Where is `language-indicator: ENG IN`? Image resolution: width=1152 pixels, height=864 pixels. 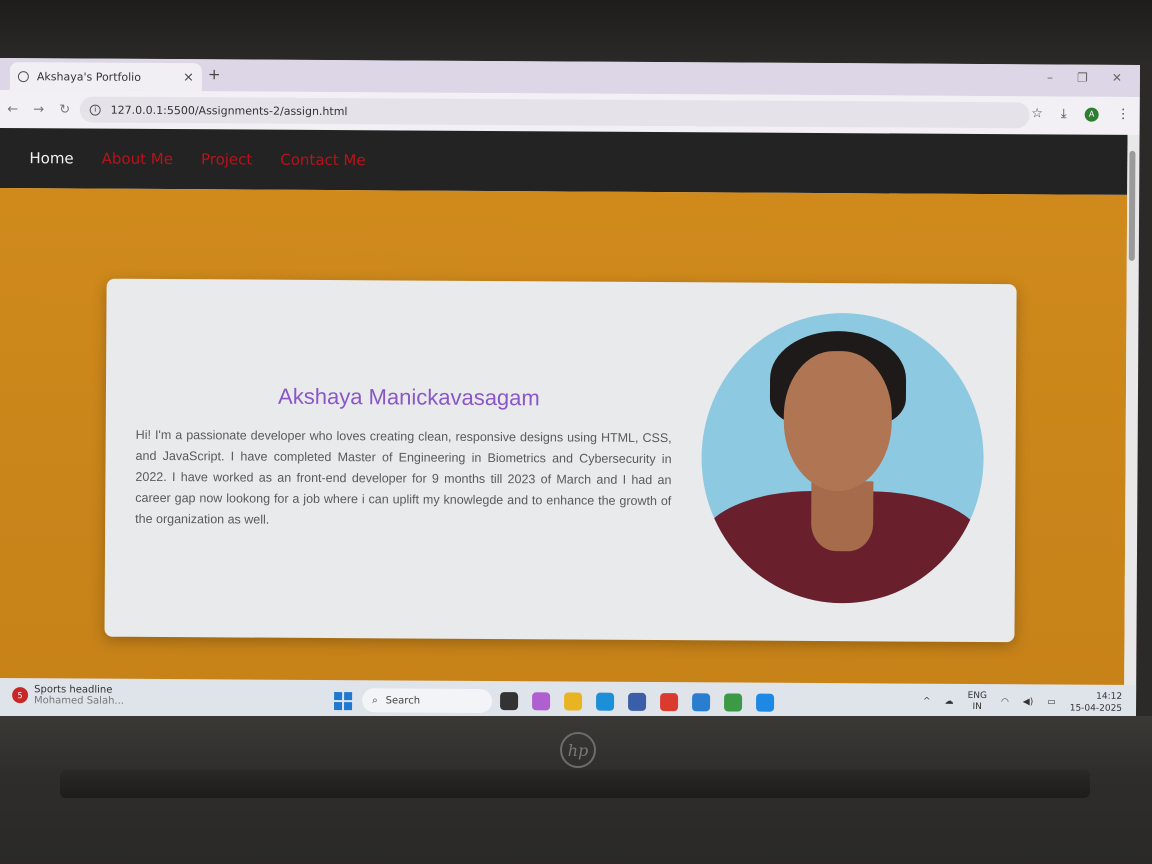
language-indicator: ENG IN is located at coordinates (977, 702).